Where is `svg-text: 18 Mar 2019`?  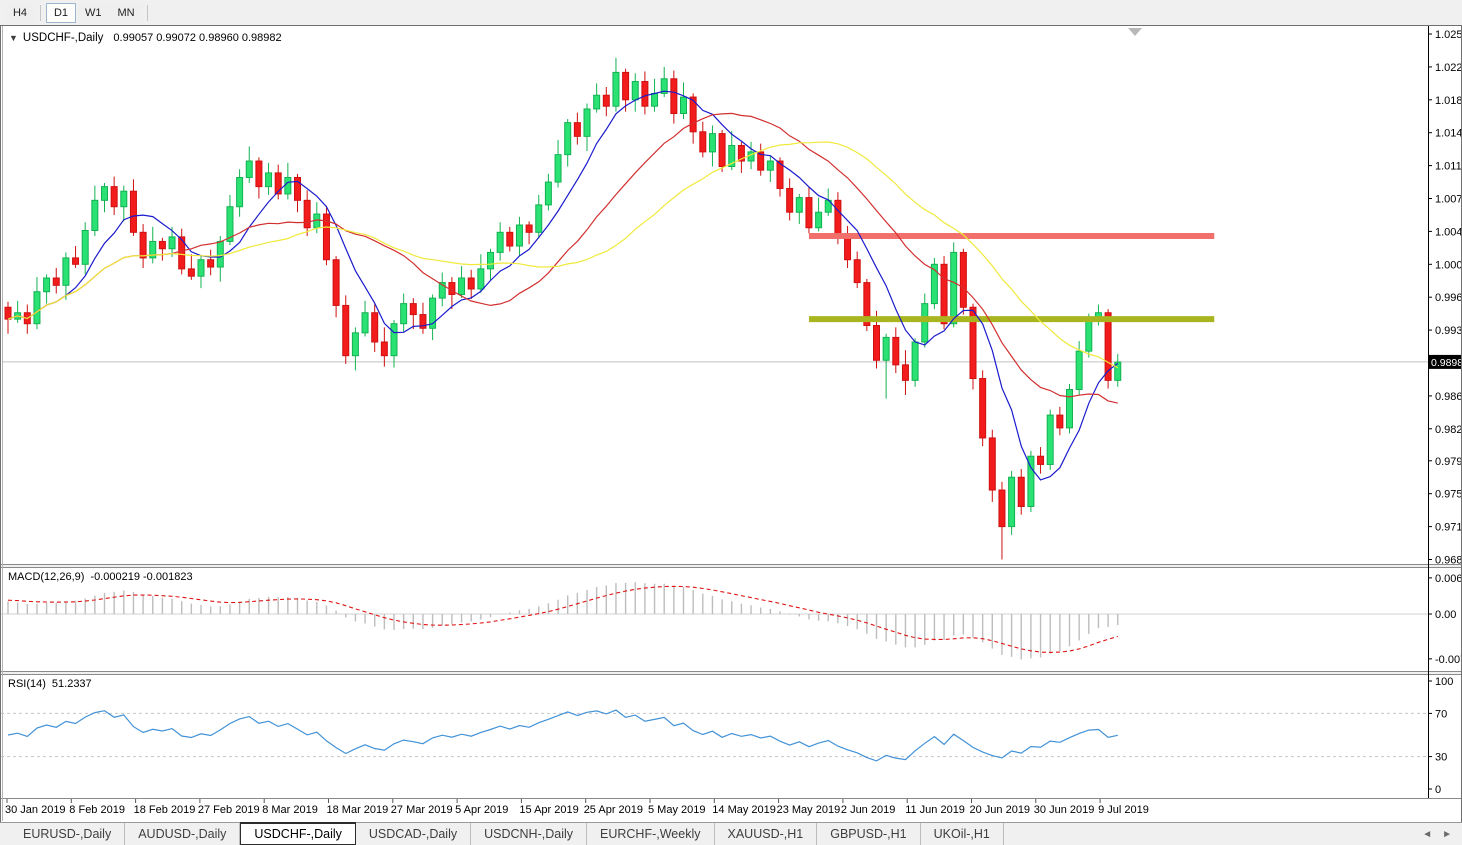
svg-text: 18 Mar 2019 is located at coordinates (358, 810).